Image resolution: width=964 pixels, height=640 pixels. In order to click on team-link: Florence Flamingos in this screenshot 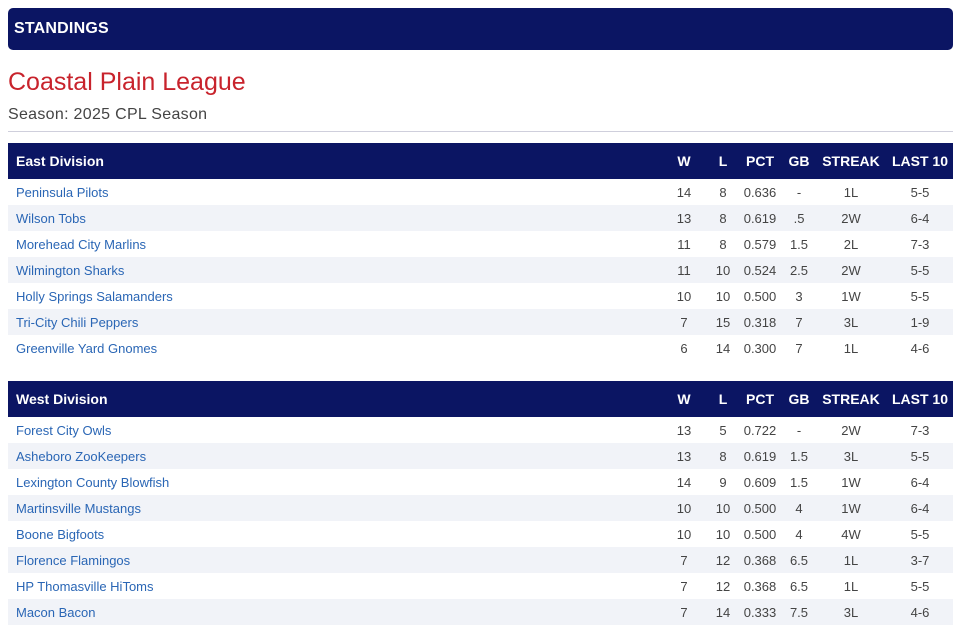, I will do `click(73, 560)`.